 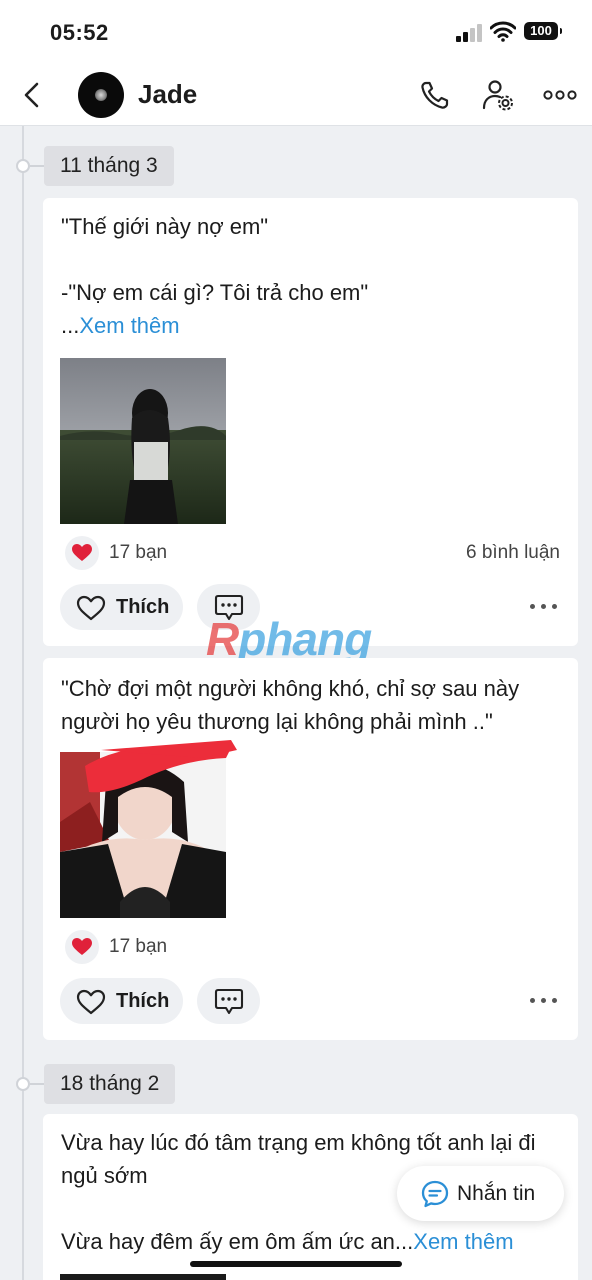 I want to click on avatar, so click(x=101, y=95).